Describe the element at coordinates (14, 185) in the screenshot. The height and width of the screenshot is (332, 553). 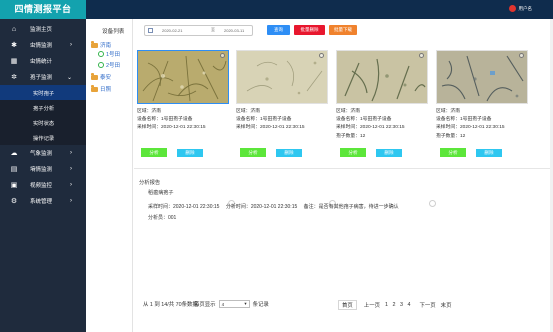
I see `video-icon: ▣` at that location.